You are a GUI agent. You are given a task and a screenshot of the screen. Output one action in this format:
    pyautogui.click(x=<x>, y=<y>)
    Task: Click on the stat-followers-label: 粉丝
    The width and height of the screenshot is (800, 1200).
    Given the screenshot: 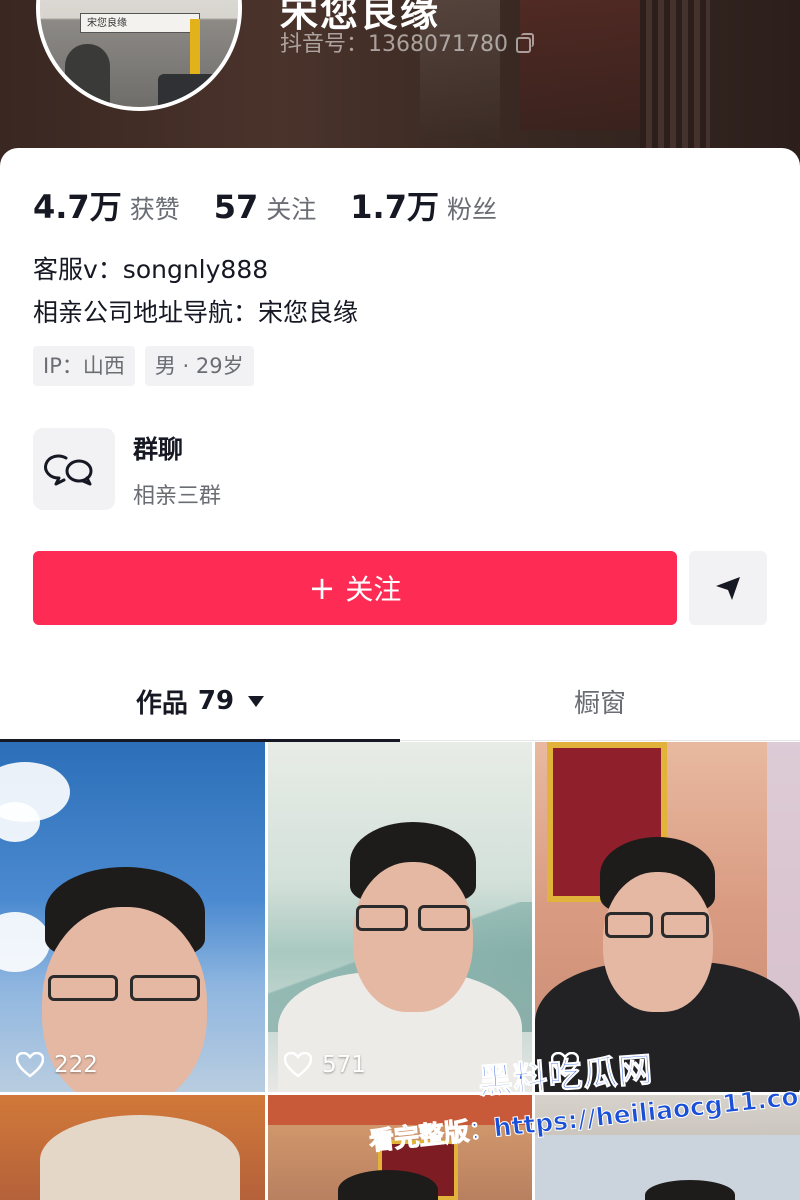 What is the action you would take?
    pyautogui.click(x=471, y=209)
    